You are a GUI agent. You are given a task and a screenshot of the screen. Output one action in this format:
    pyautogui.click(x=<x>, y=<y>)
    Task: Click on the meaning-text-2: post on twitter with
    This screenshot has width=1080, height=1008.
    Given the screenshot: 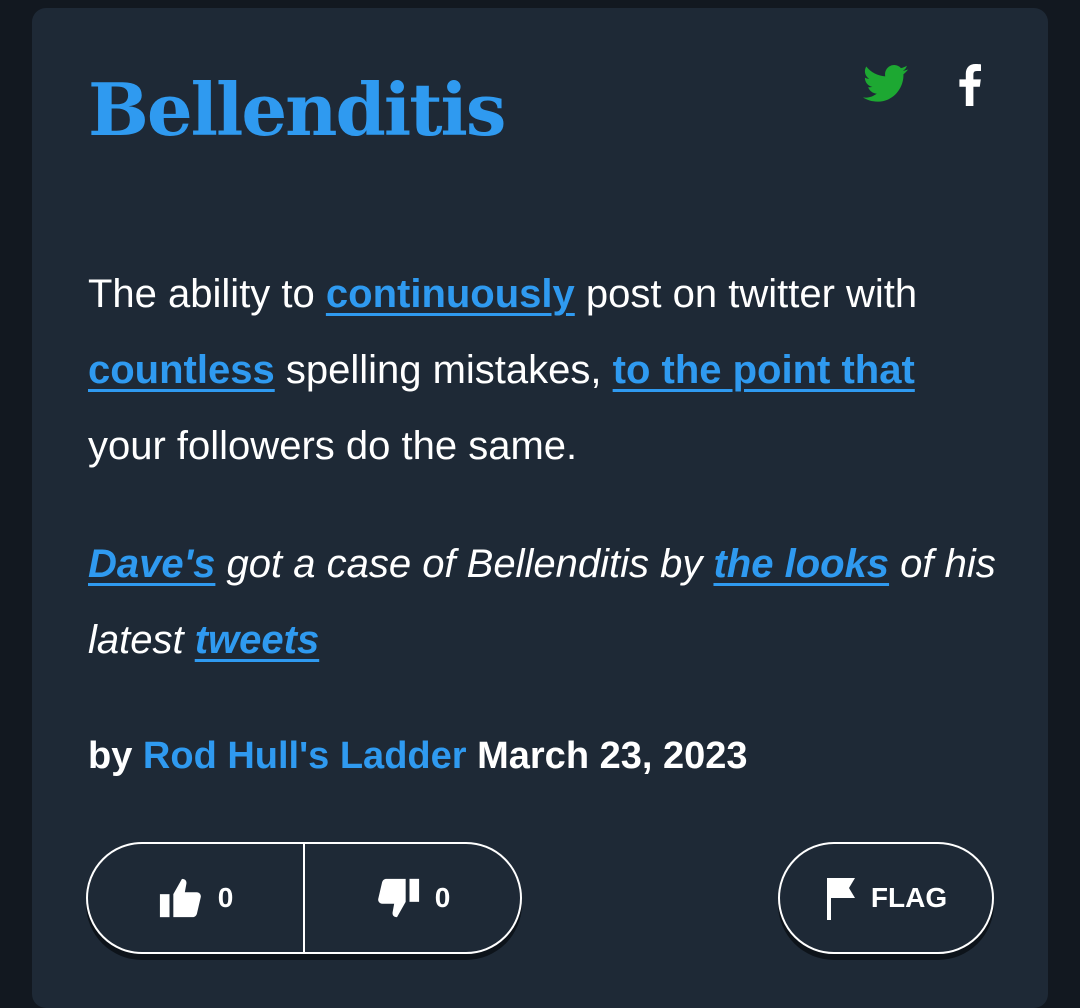 What is the action you would take?
    pyautogui.click(x=746, y=294)
    